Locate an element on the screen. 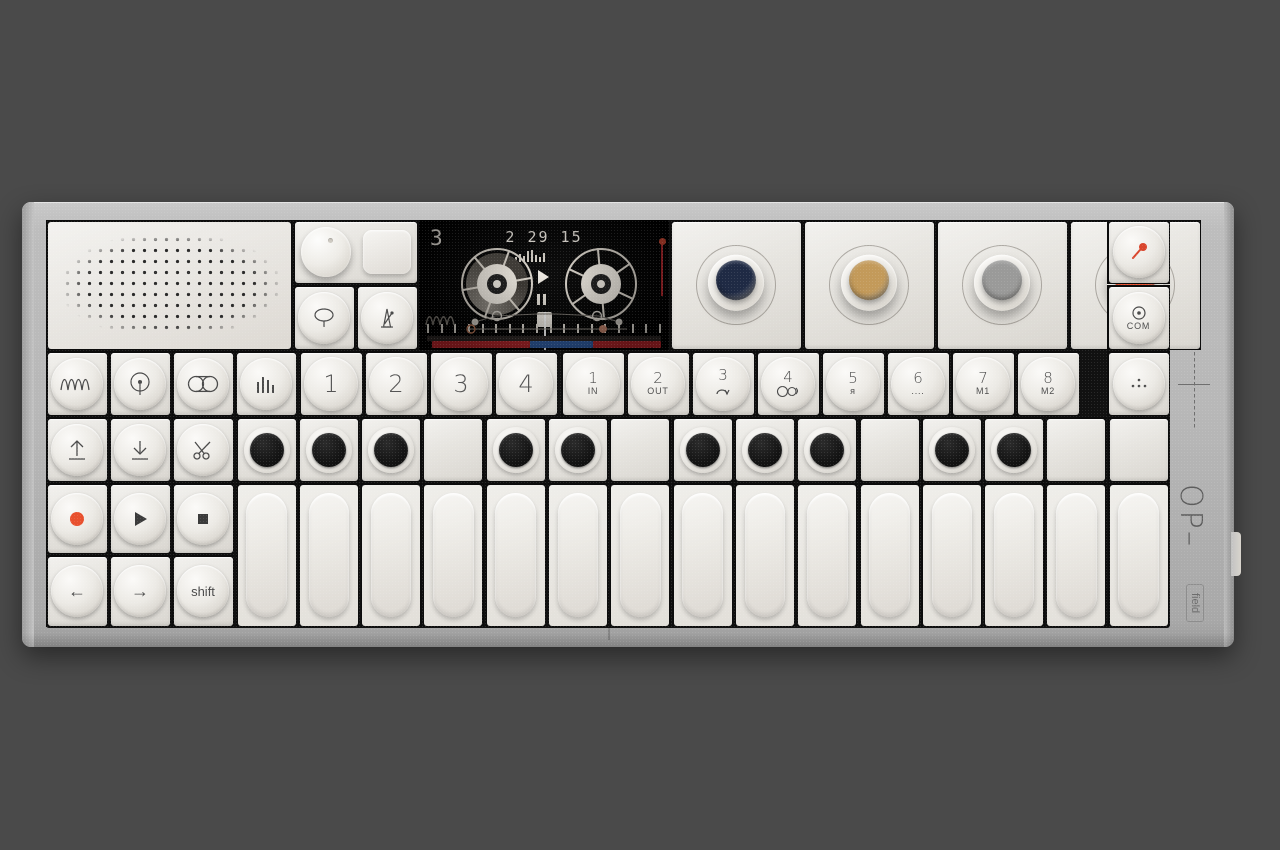  black-key-9-cap is located at coordinates (764, 449).